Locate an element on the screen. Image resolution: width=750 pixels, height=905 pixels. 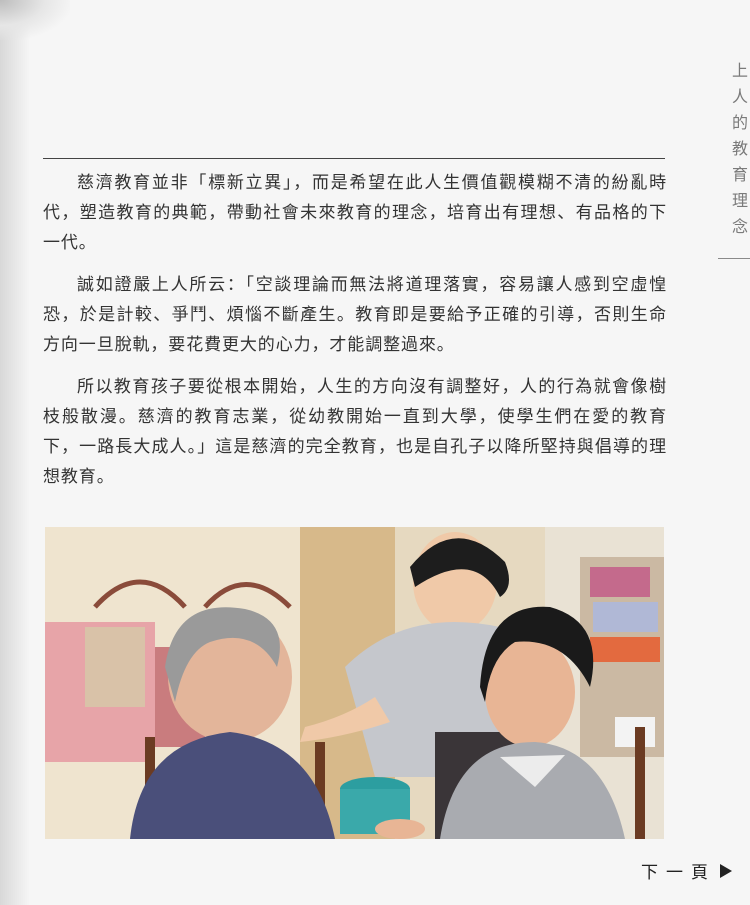
section-title-vertical: 上人的教育理念 is located at coordinates (738, 153).